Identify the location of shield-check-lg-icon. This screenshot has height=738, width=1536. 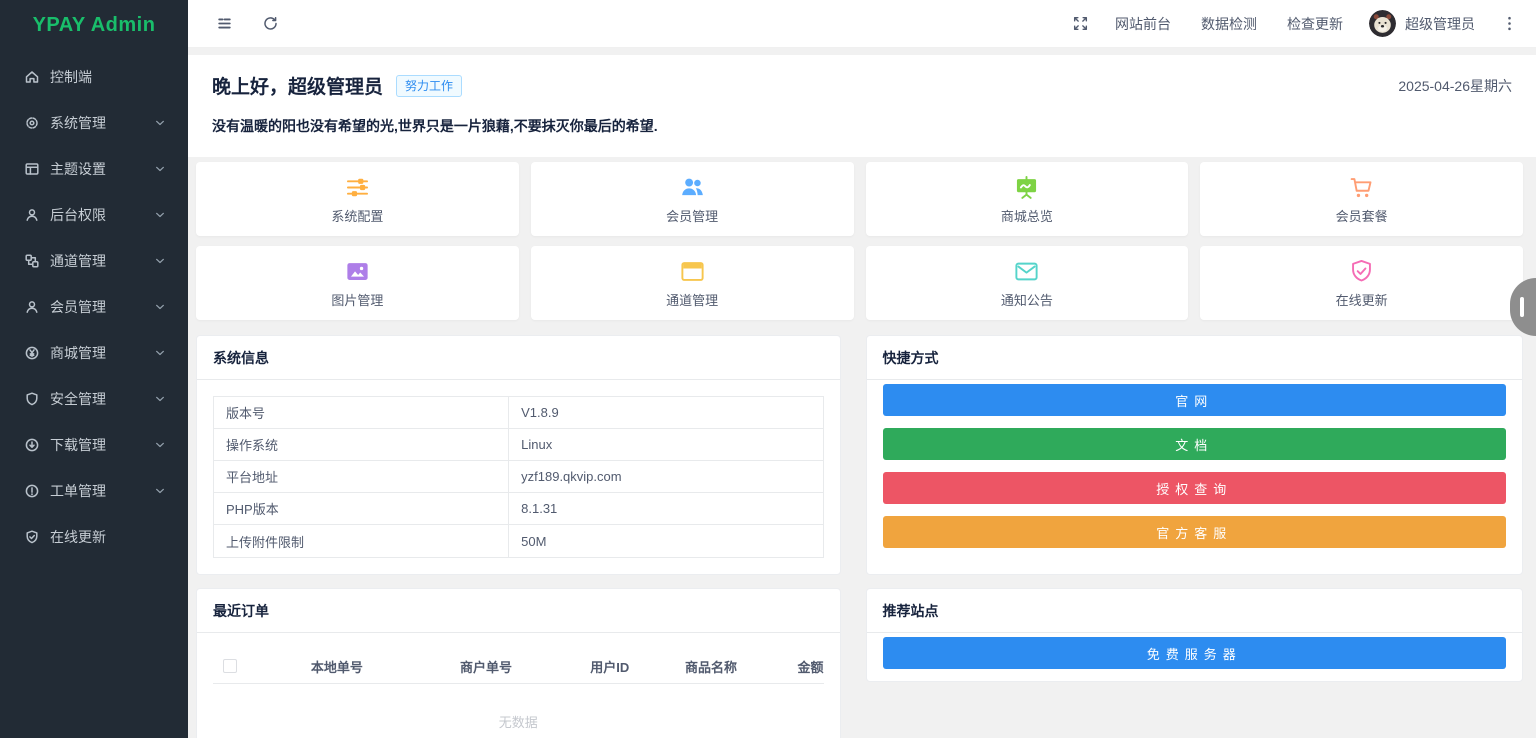
(1361, 271).